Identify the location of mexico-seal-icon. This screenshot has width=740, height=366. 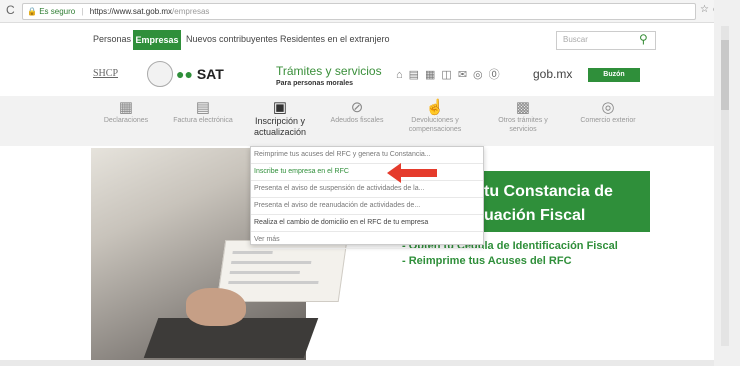
(160, 74).